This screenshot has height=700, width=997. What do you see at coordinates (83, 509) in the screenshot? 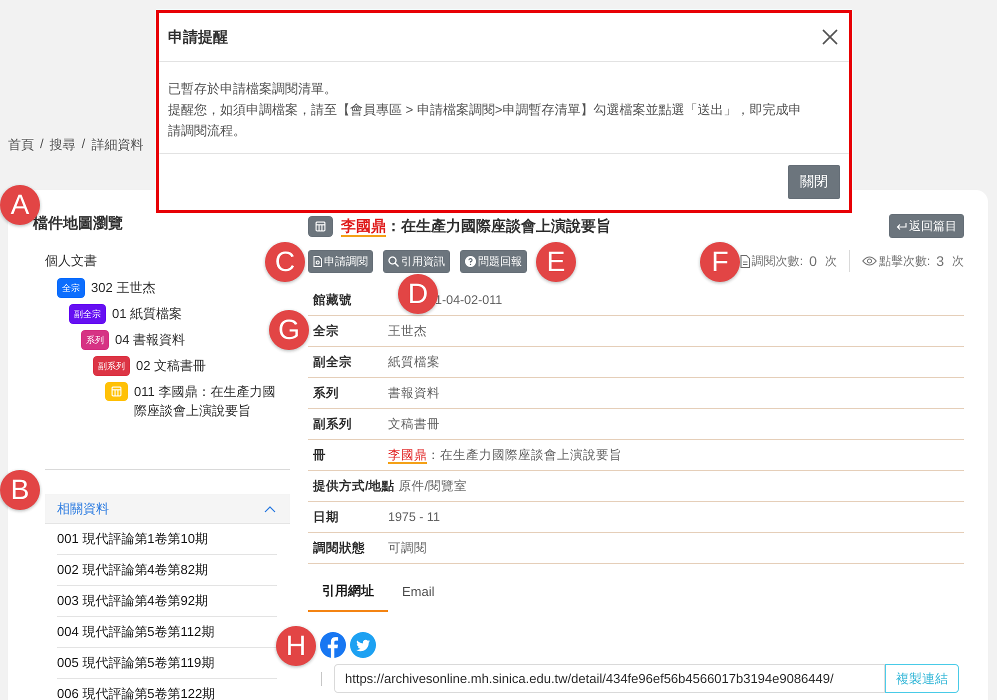
I see `accordion-title: 相關資料` at bounding box center [83, 509].